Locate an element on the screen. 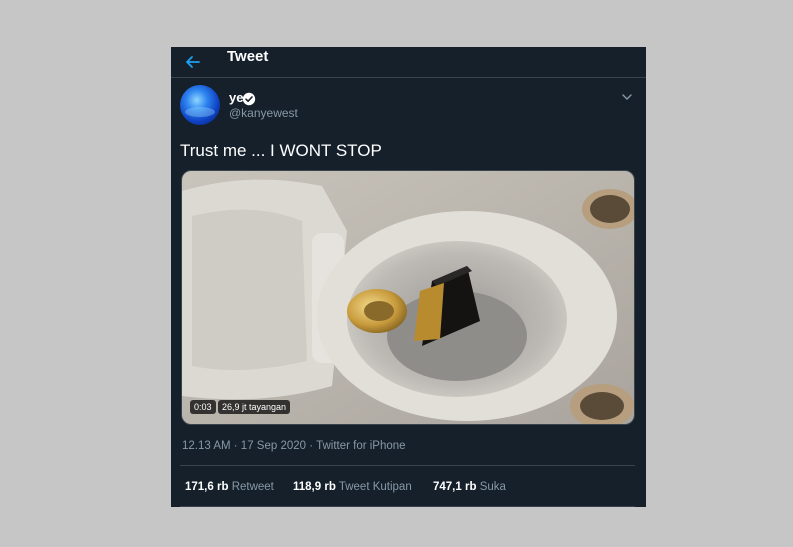  tweet-text: Trust me ... I WONT STOP is located at coordinates (281, 150).